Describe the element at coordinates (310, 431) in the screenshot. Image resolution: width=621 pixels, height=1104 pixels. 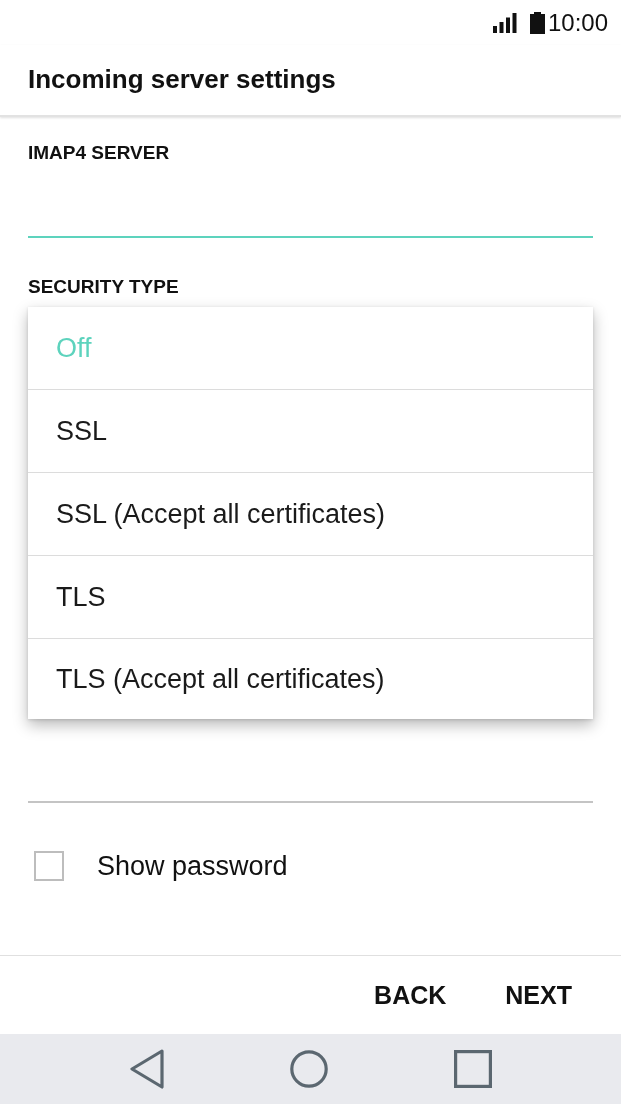
I see `menu-item: SSL` at that location.